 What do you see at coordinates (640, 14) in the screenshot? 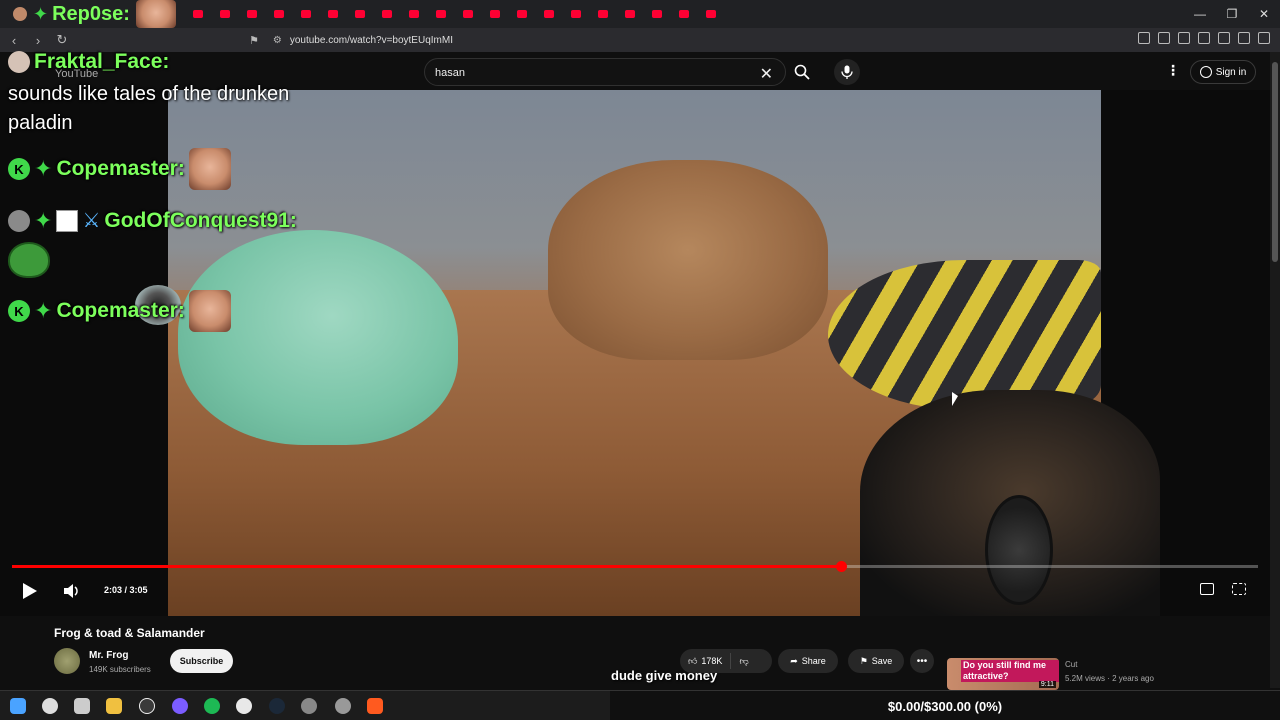
I see `browser-tab-strip: ✦ Rep0se: — ❐ ✕` at bounding box center [640, 14].